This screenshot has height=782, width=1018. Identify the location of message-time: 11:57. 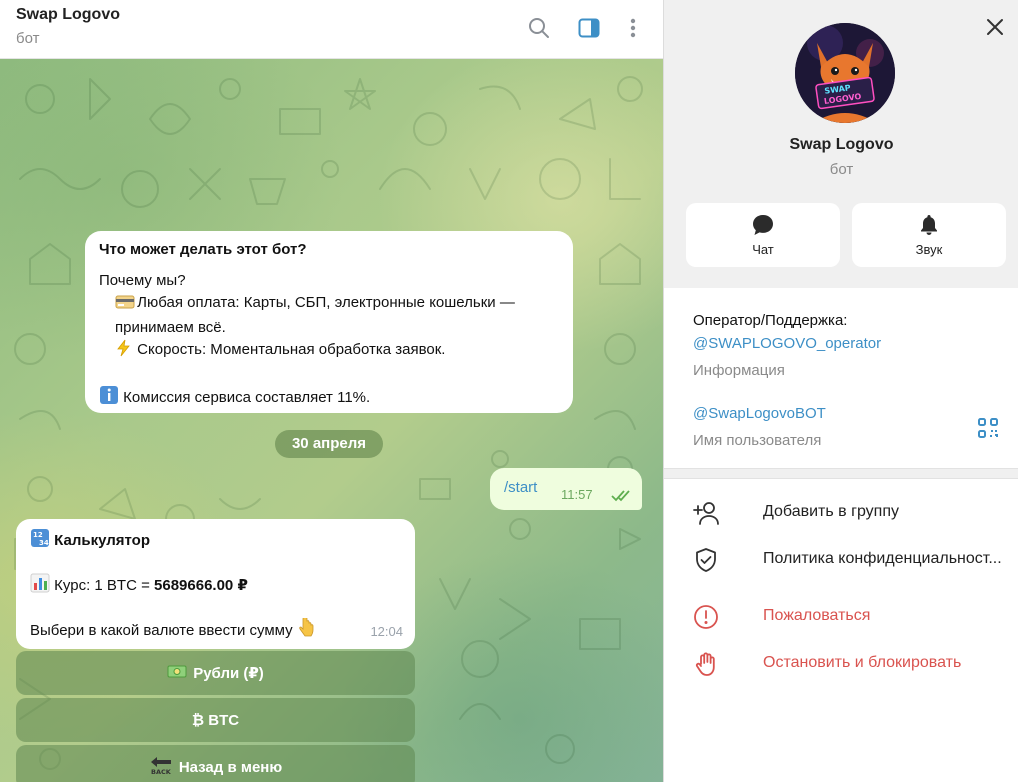
(577, 494).